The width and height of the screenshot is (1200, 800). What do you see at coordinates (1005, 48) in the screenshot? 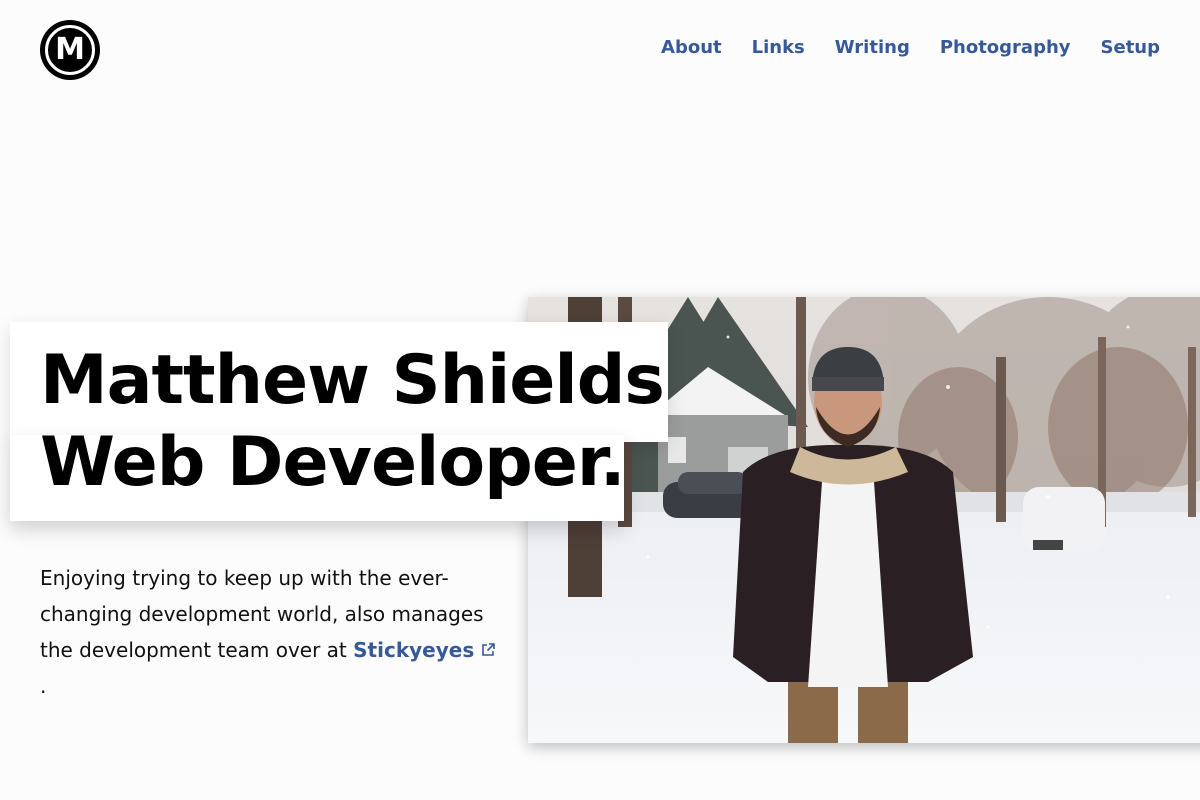
I see `nav-photography: Photography` at bounding box center [1005, 48].